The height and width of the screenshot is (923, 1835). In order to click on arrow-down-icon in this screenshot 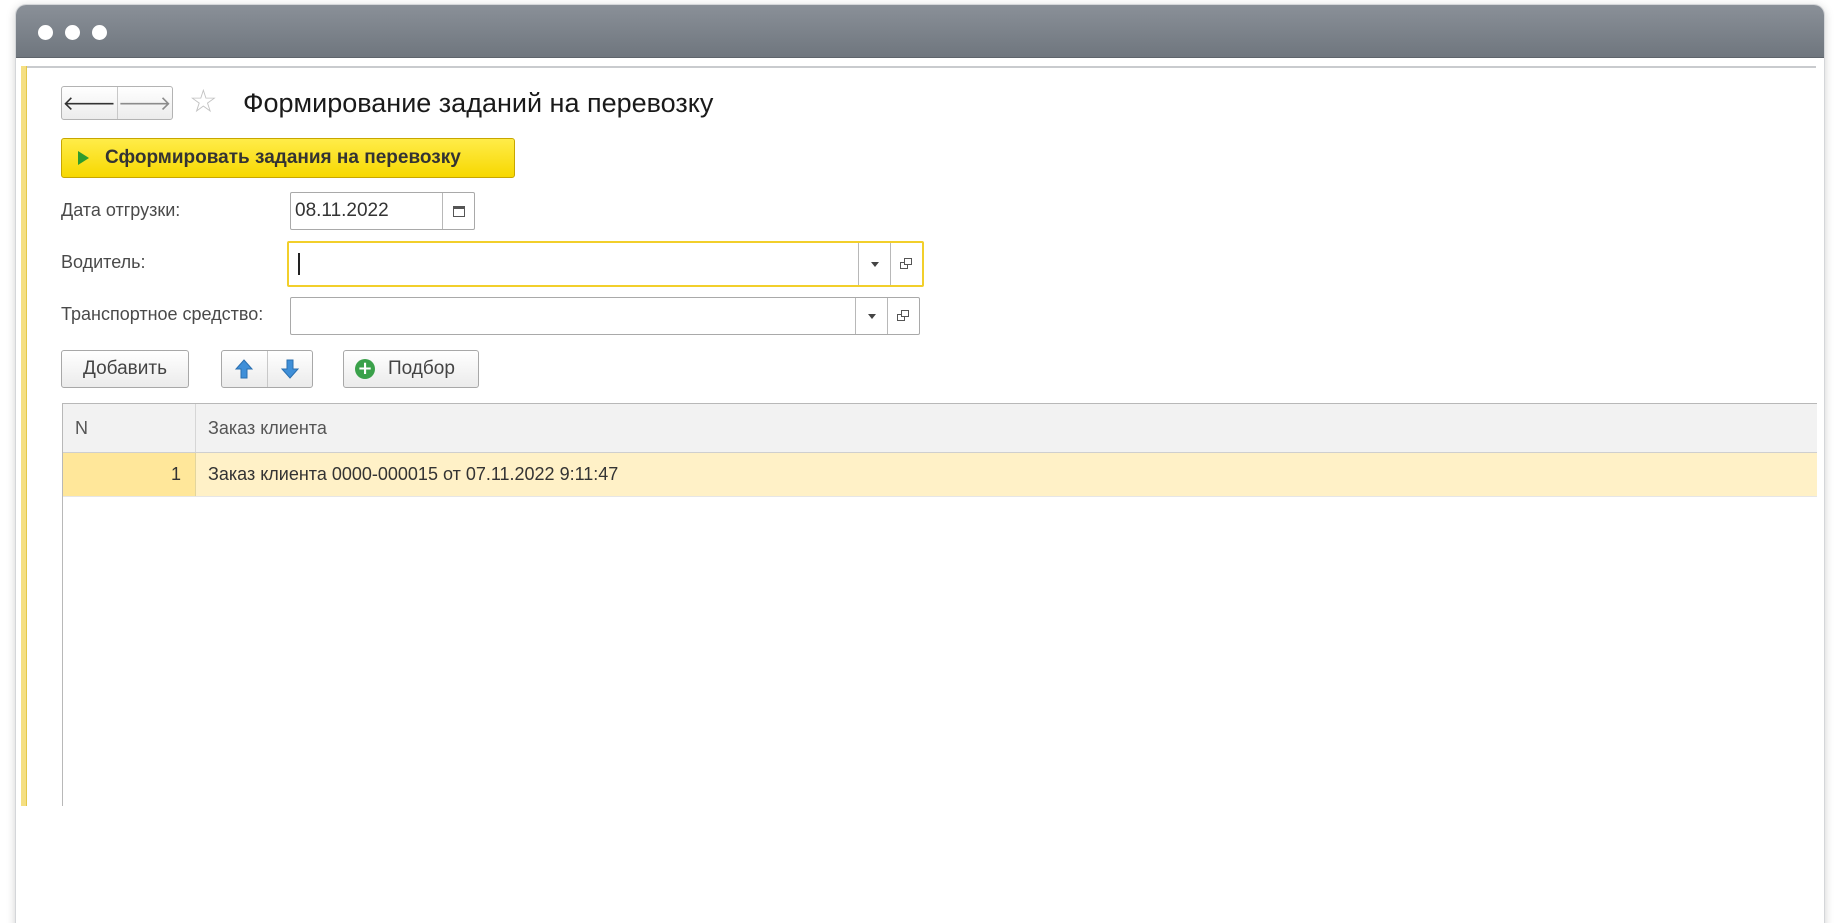, I will do `click(289, 369)`.